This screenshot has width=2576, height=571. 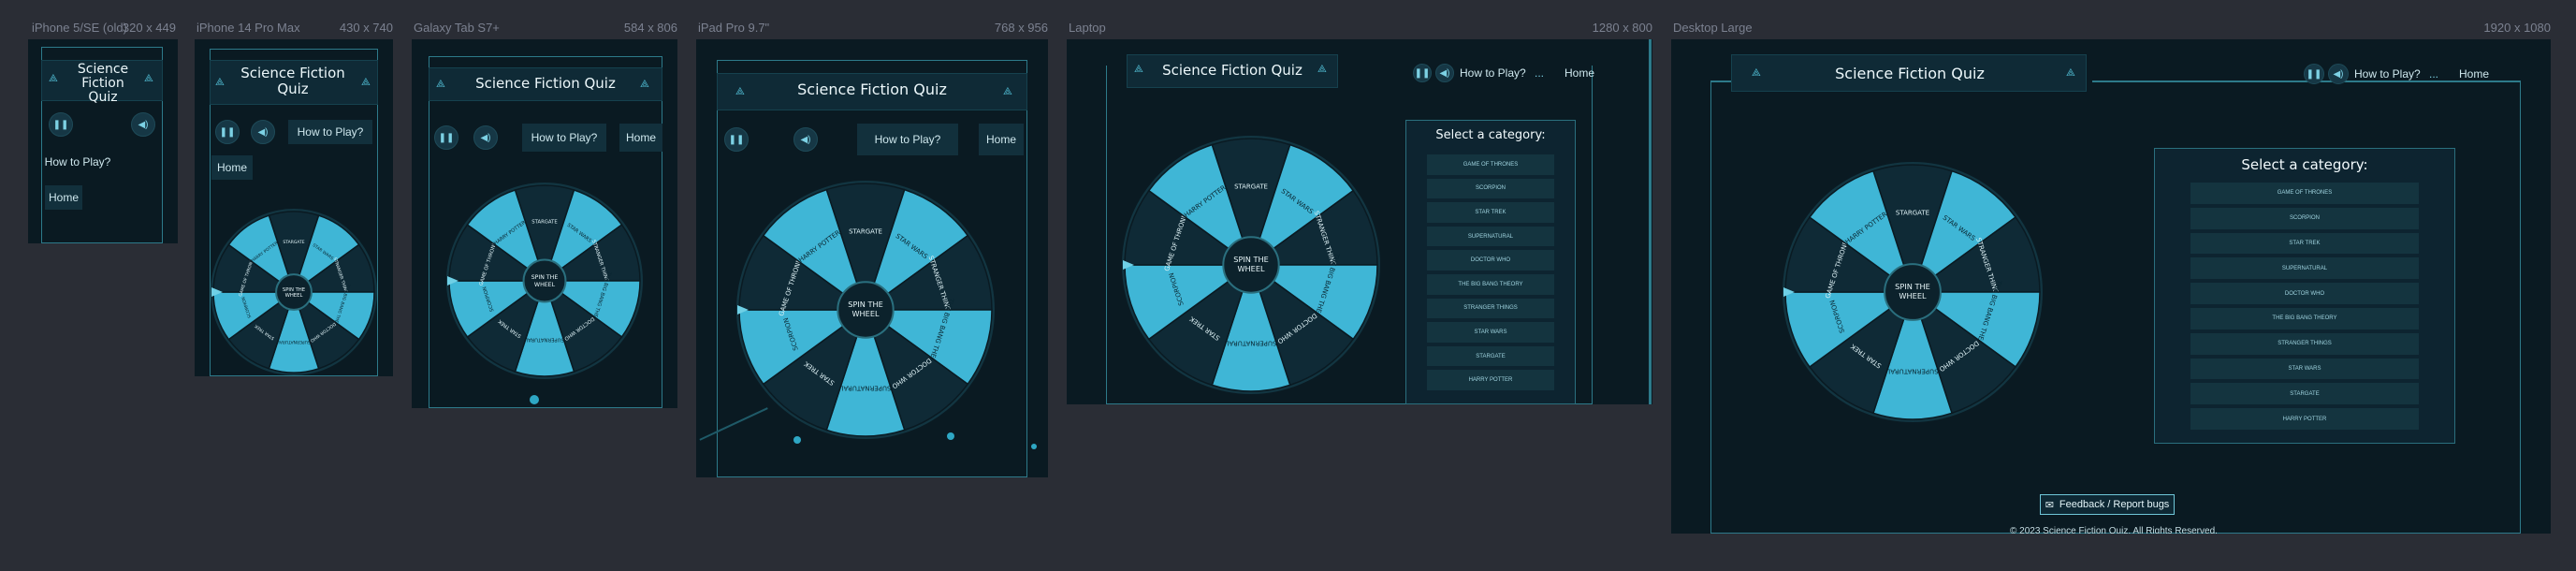 What do you see at coordinates (1650, 221) in the screenshot?
I see `decor-line` at bounding box center [1650, 221].